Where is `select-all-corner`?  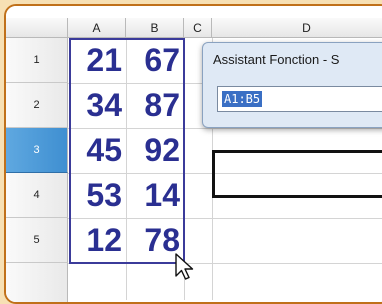
select-all-corner is located at coordinates (37, 28).